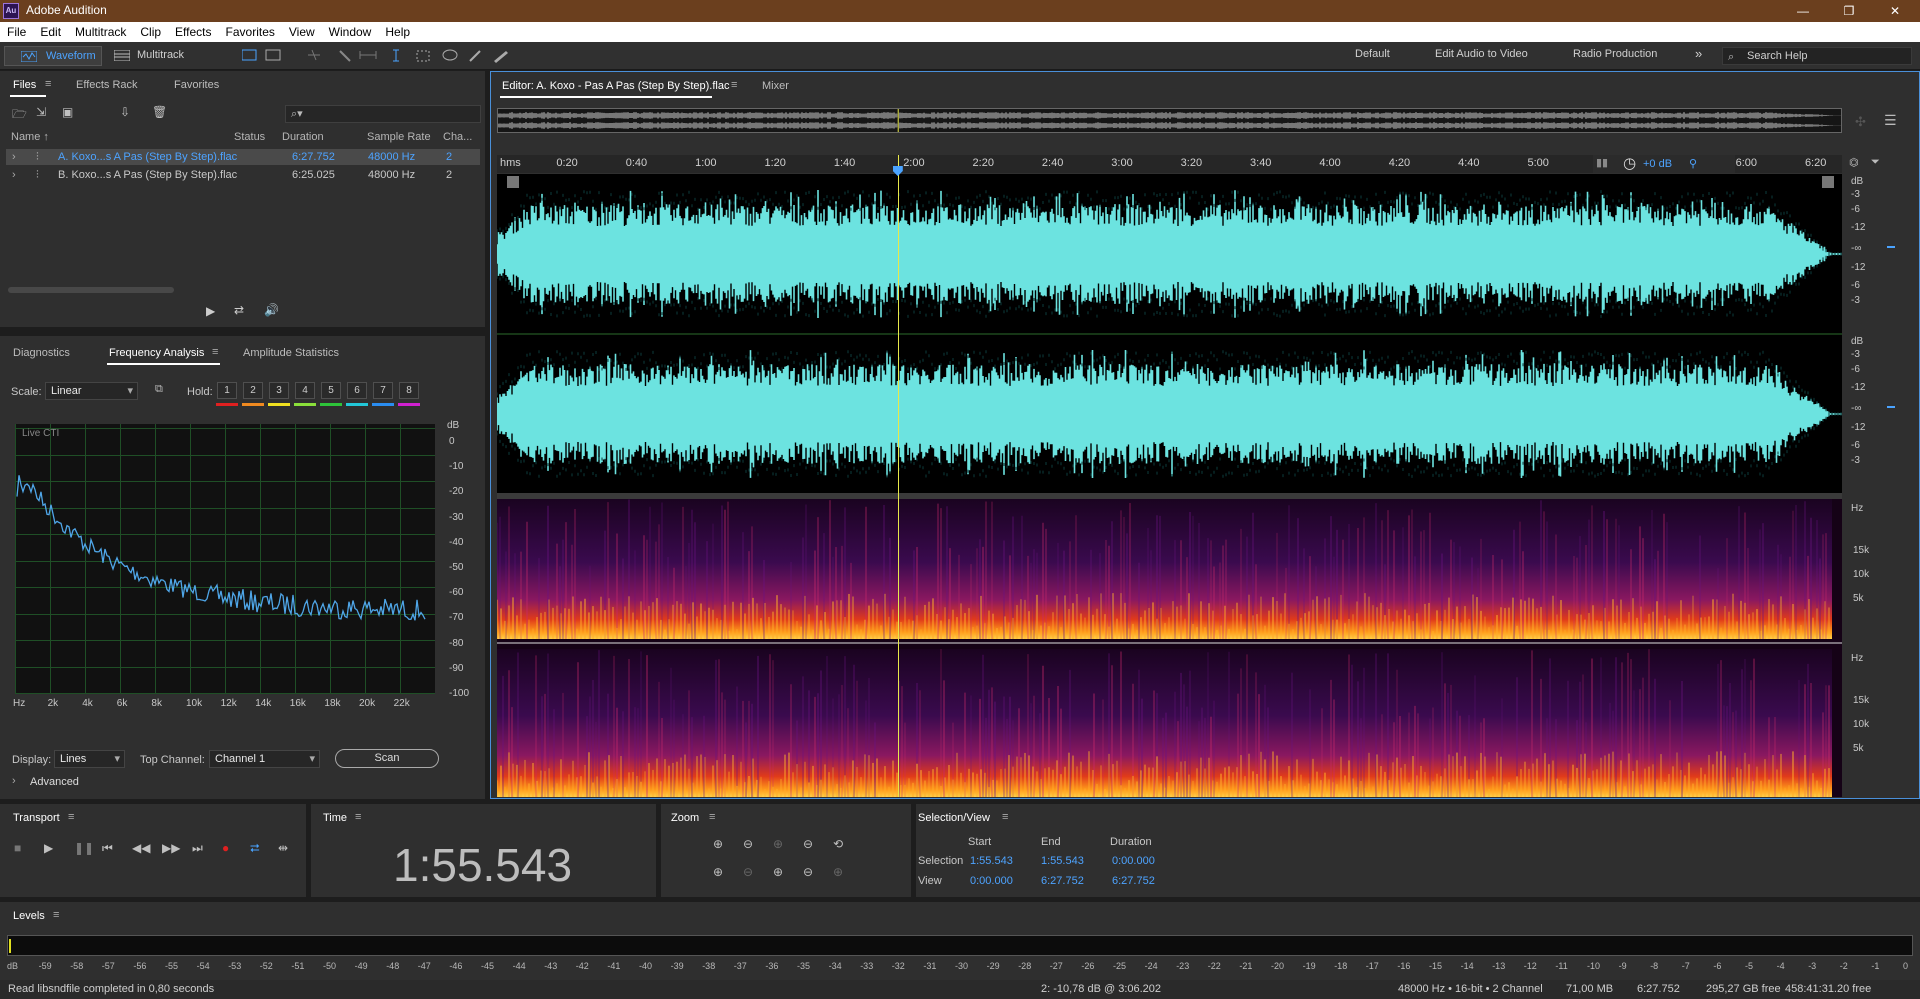 Image resolution: width=1920 pixels, height=999 pixels. Describe the element at coordinates (1372, 54) in the screenshot. I see `workspace-default: Default` at that location.